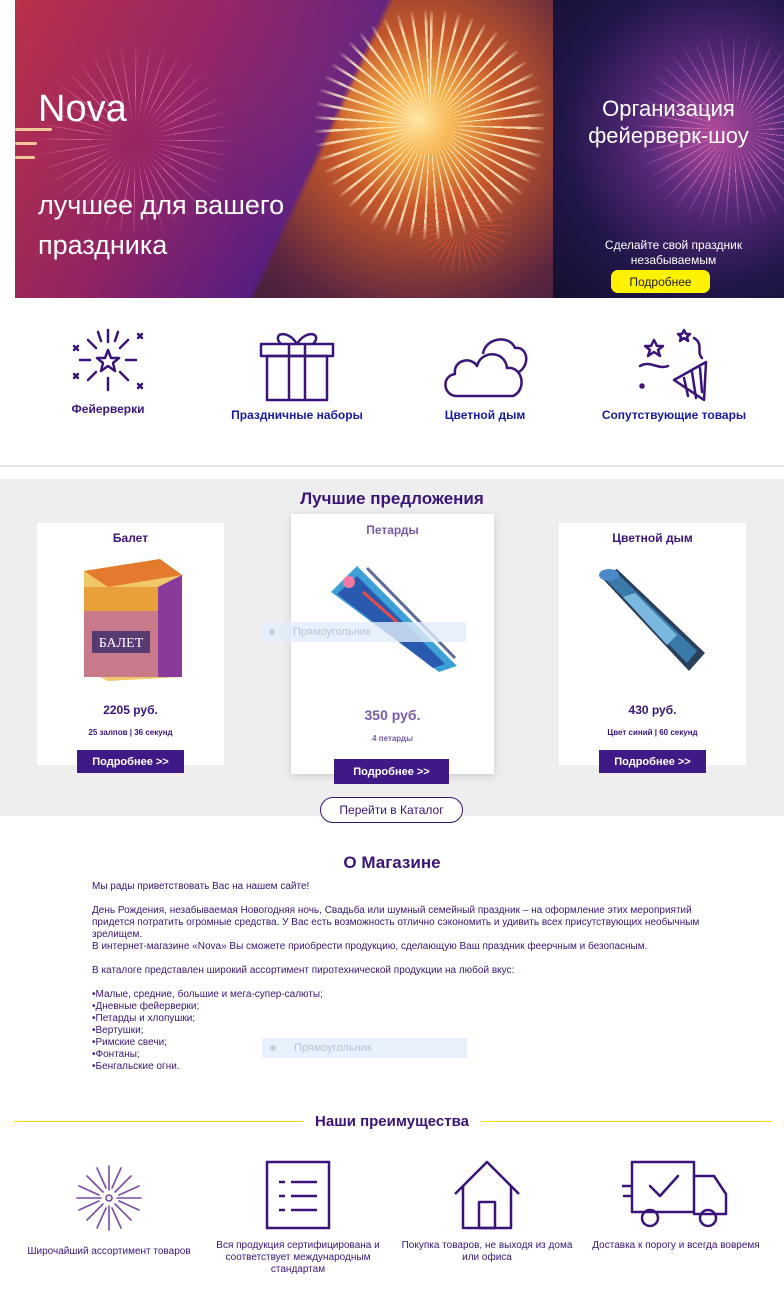 The image size is (784, 1311). Describe the element at coordinates (118, 1030) in the screenshot. I see `list-item: •Вертушки;` at that location.